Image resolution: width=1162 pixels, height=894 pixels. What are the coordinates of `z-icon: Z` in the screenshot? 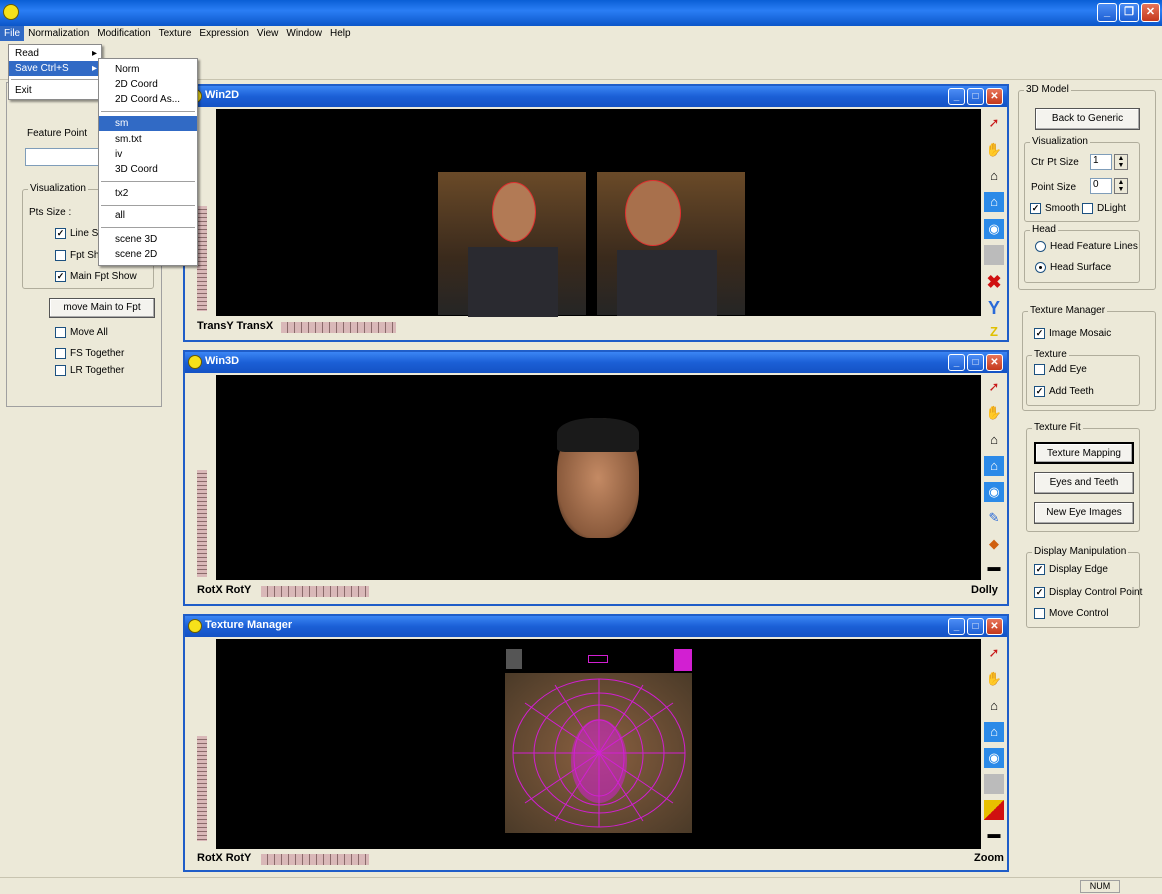 It's located at (994, 332).